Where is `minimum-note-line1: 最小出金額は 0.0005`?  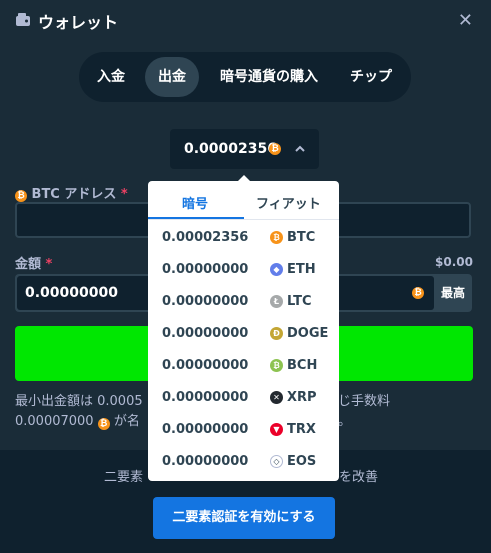
minimum-note-line1: 最小出金額は 0.0005 is located at coordinates (79, 402).